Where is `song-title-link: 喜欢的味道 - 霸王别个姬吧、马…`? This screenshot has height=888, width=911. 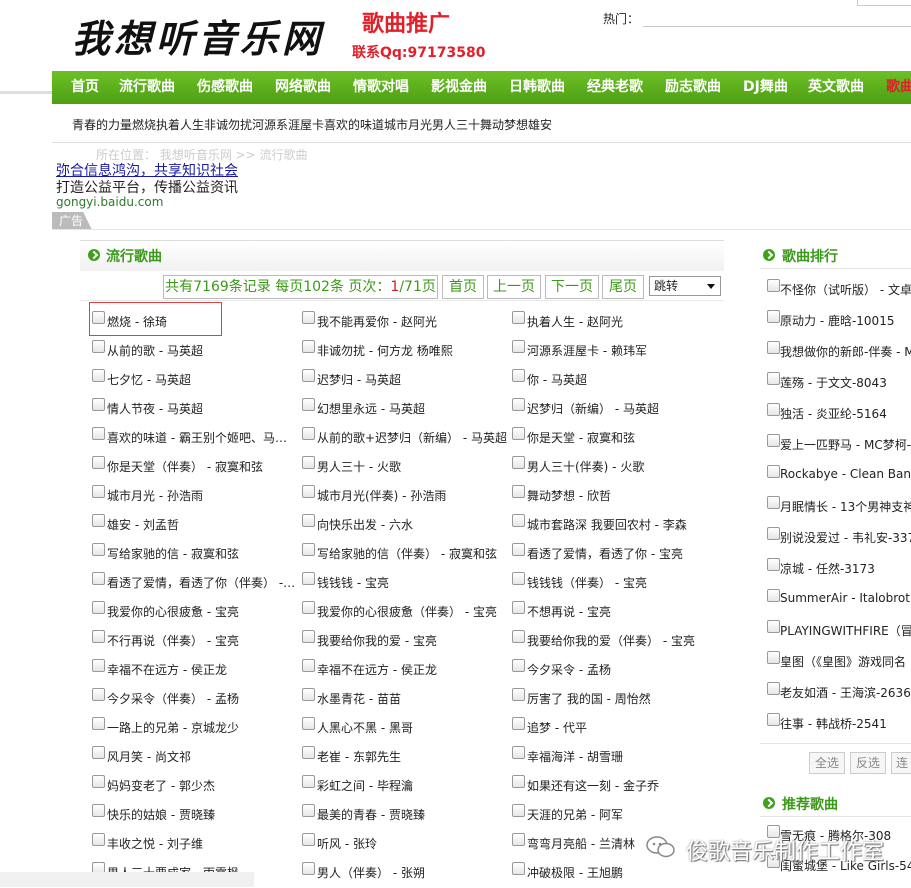
song-title-link: 喜欢的味道 - 霸王别个姬吧、马… is located at coordinates (197, 437).